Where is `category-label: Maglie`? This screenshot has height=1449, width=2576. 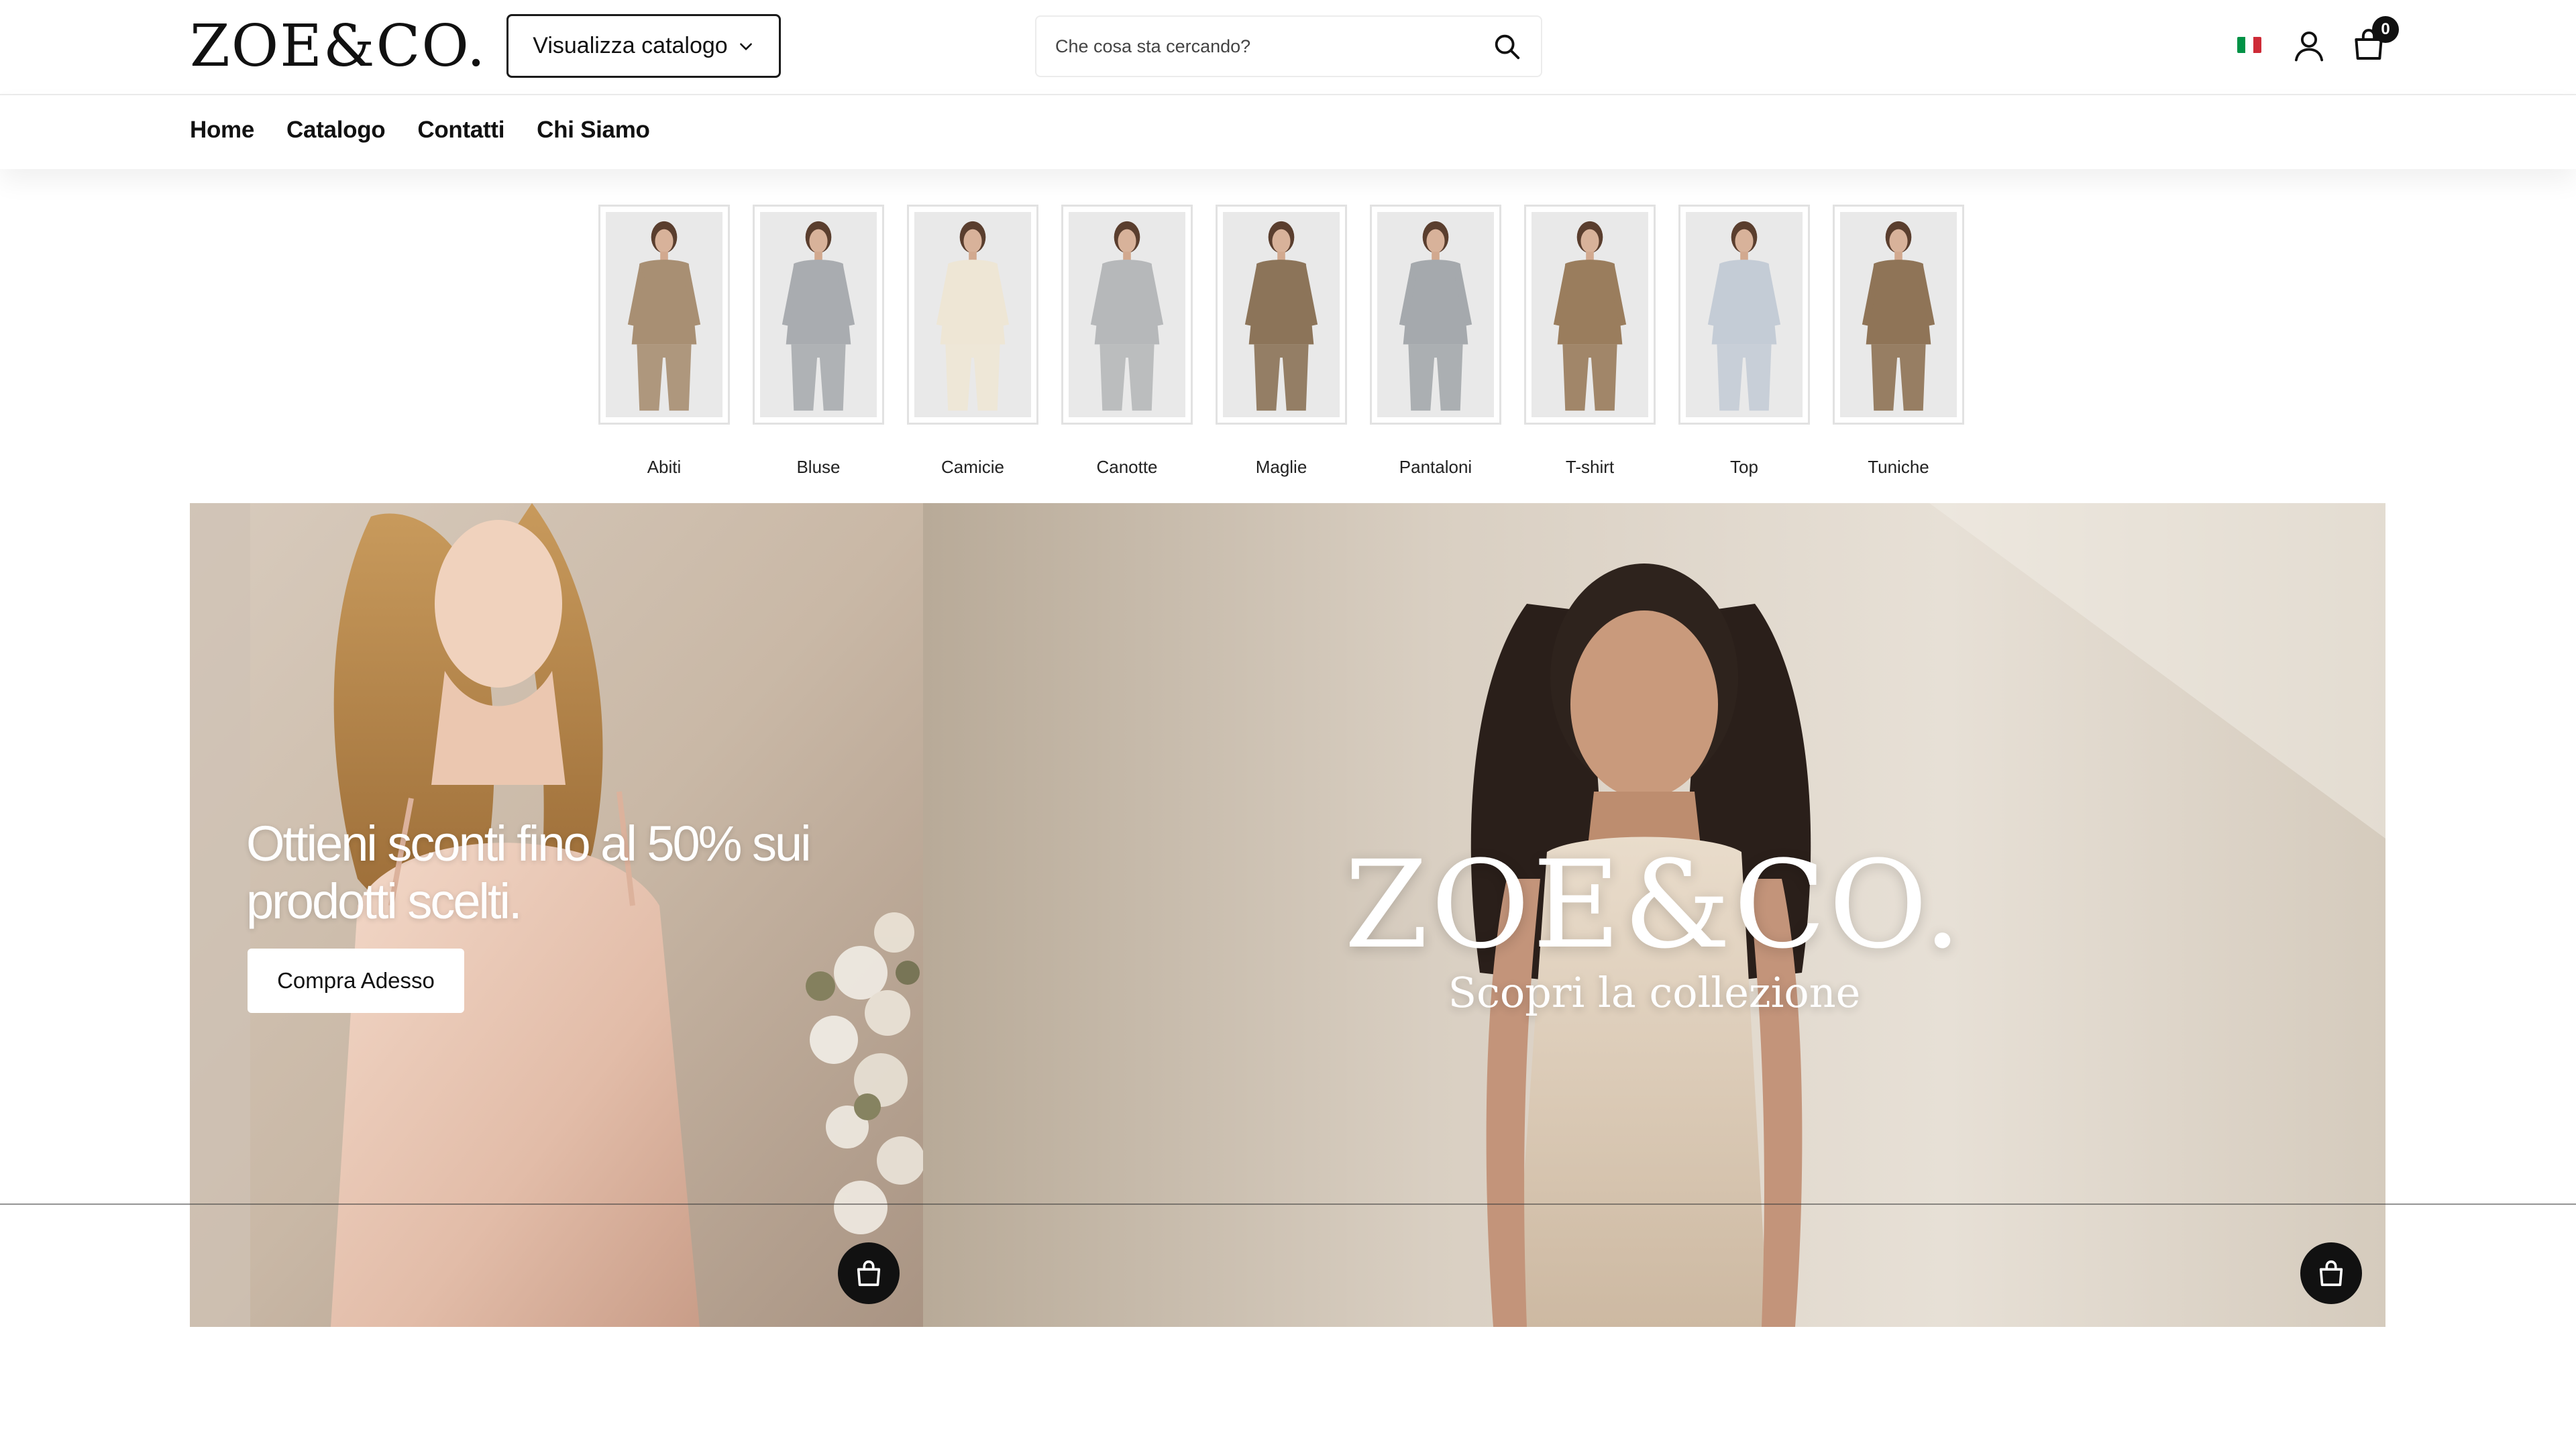 category-label: Maglie is located at coordinates (1281, 467).